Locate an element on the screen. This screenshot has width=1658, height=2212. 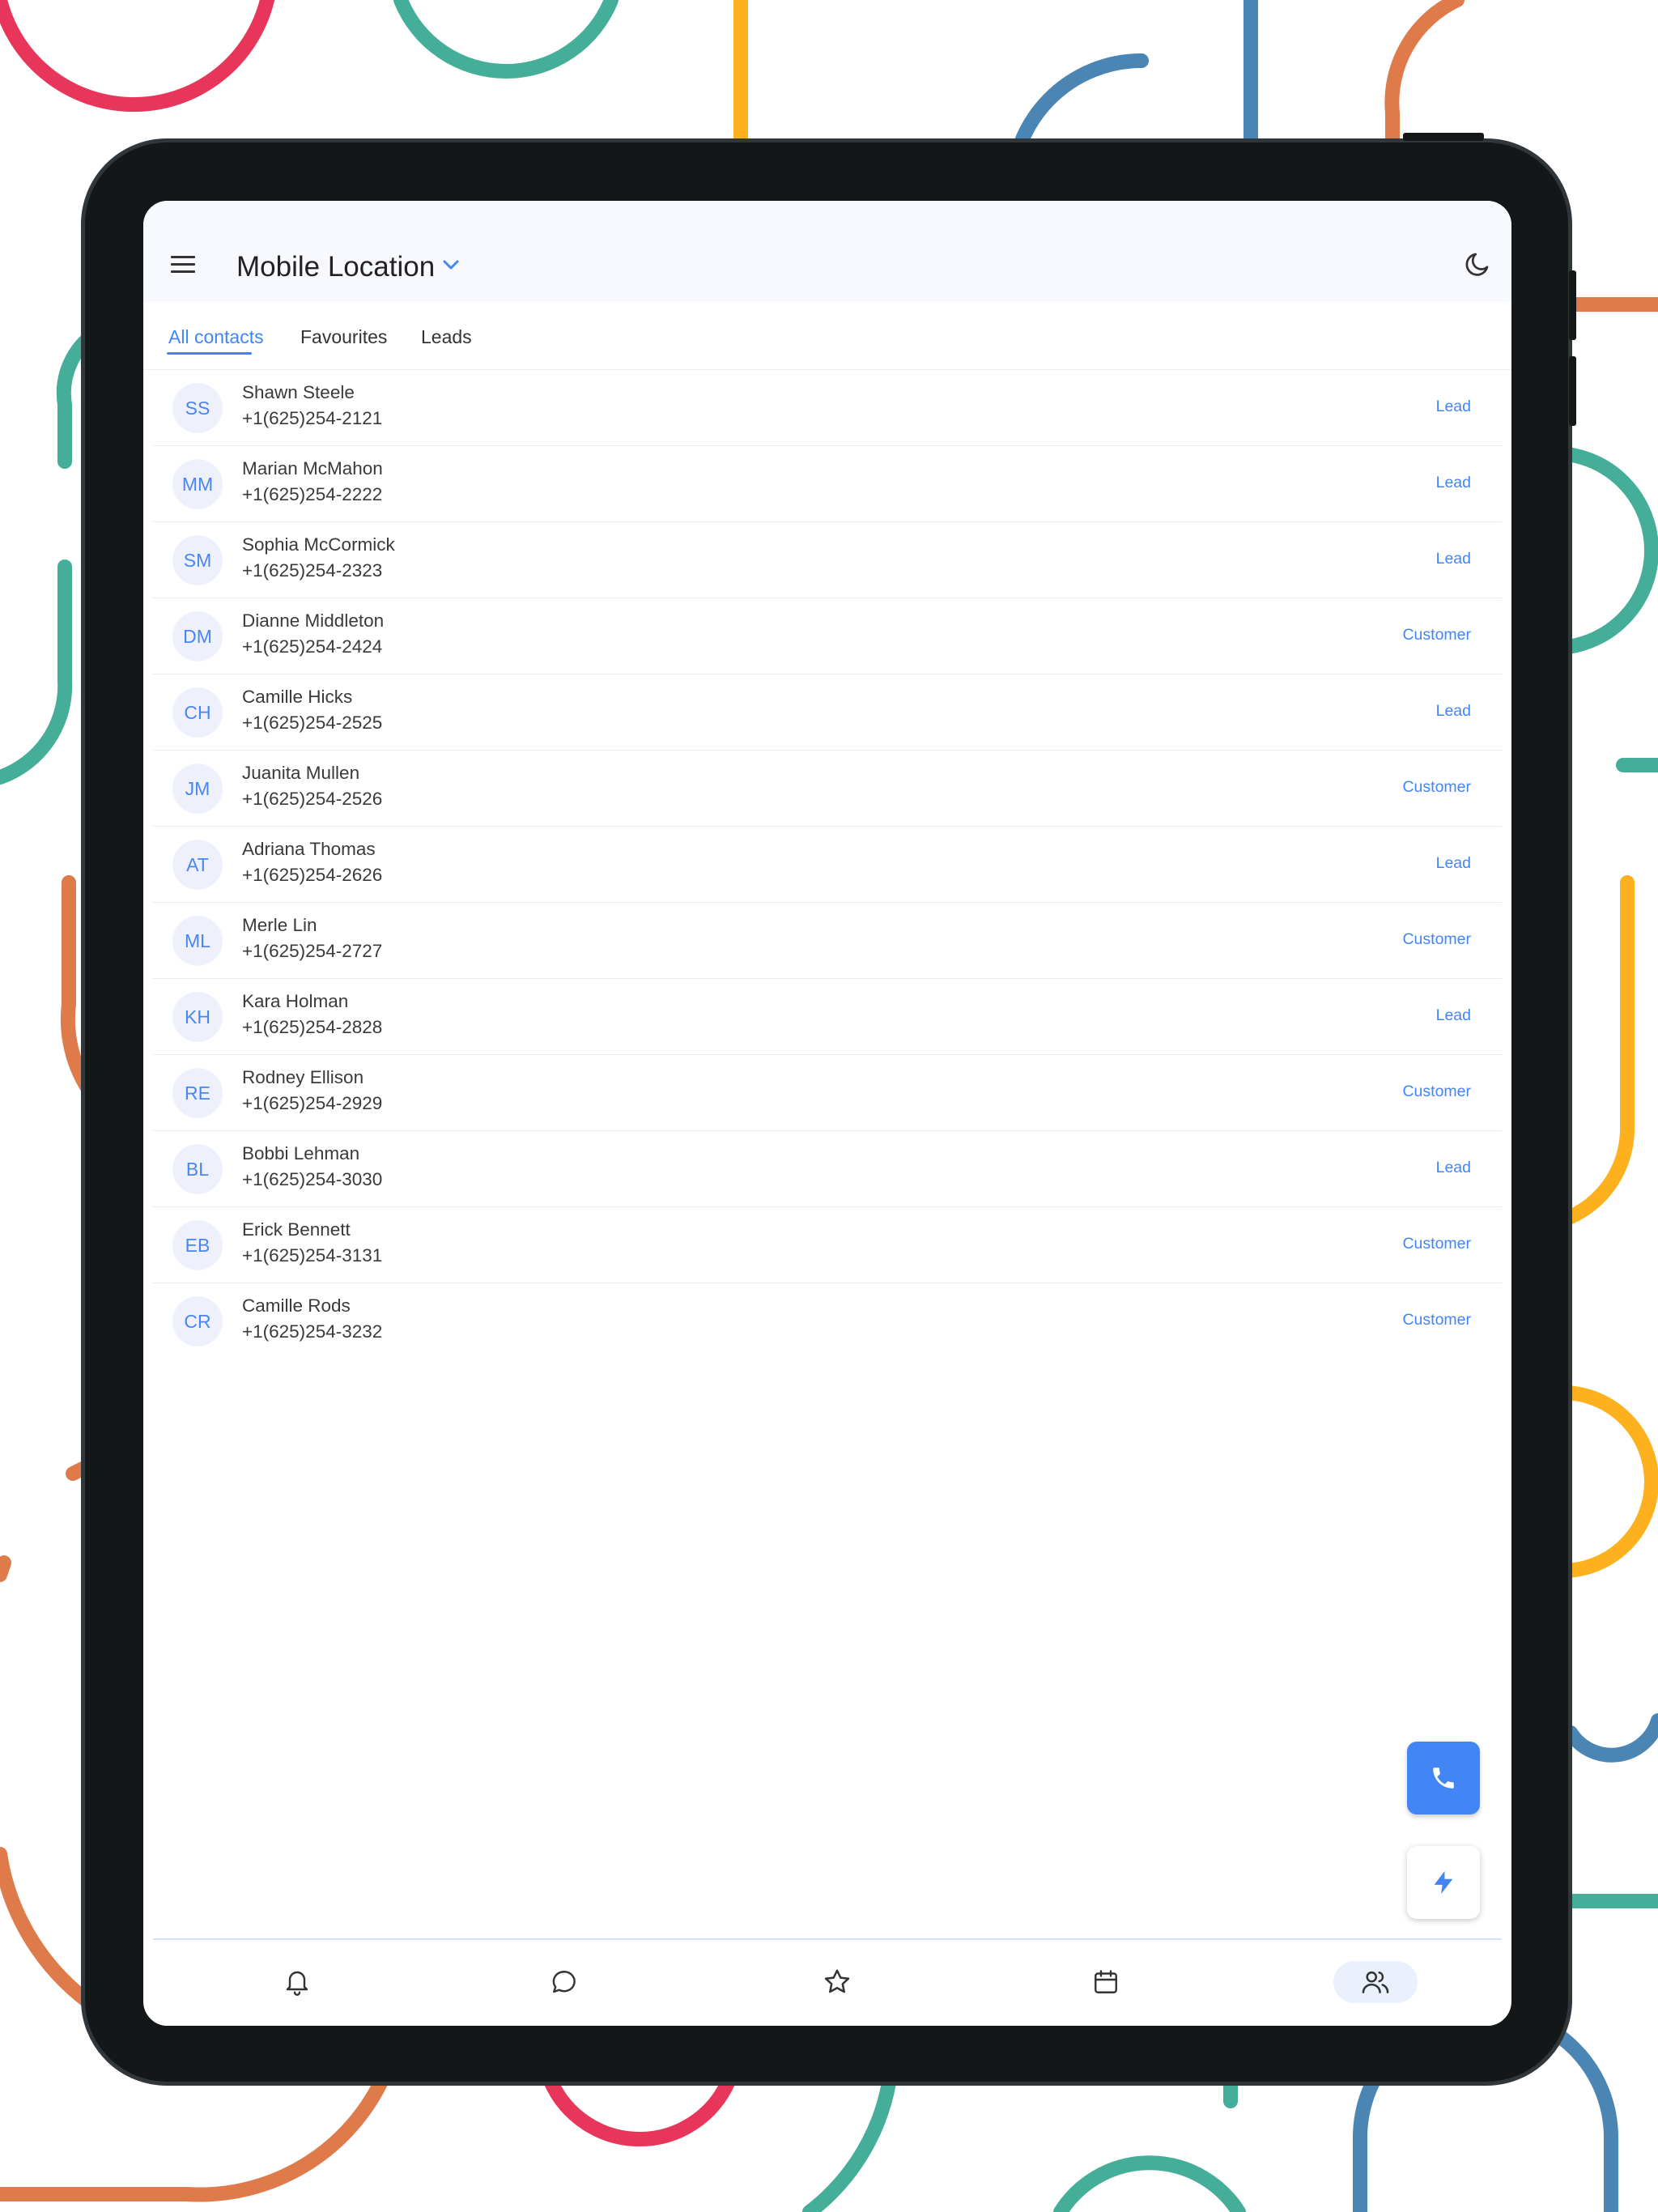
contact-phone: +1(625)254-2727 is located at coordinates (312, 951).